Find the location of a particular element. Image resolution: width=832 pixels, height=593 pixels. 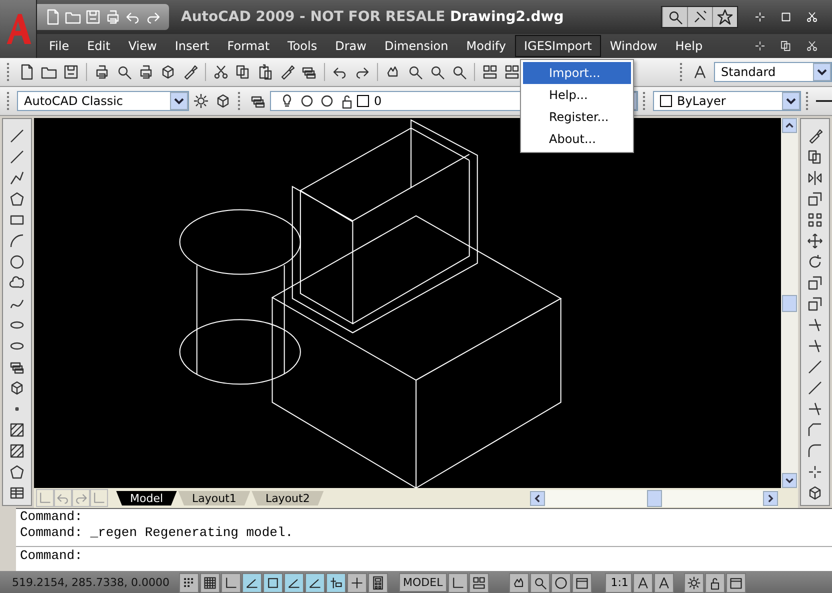

region-icon is located at coordinates (17, 472).